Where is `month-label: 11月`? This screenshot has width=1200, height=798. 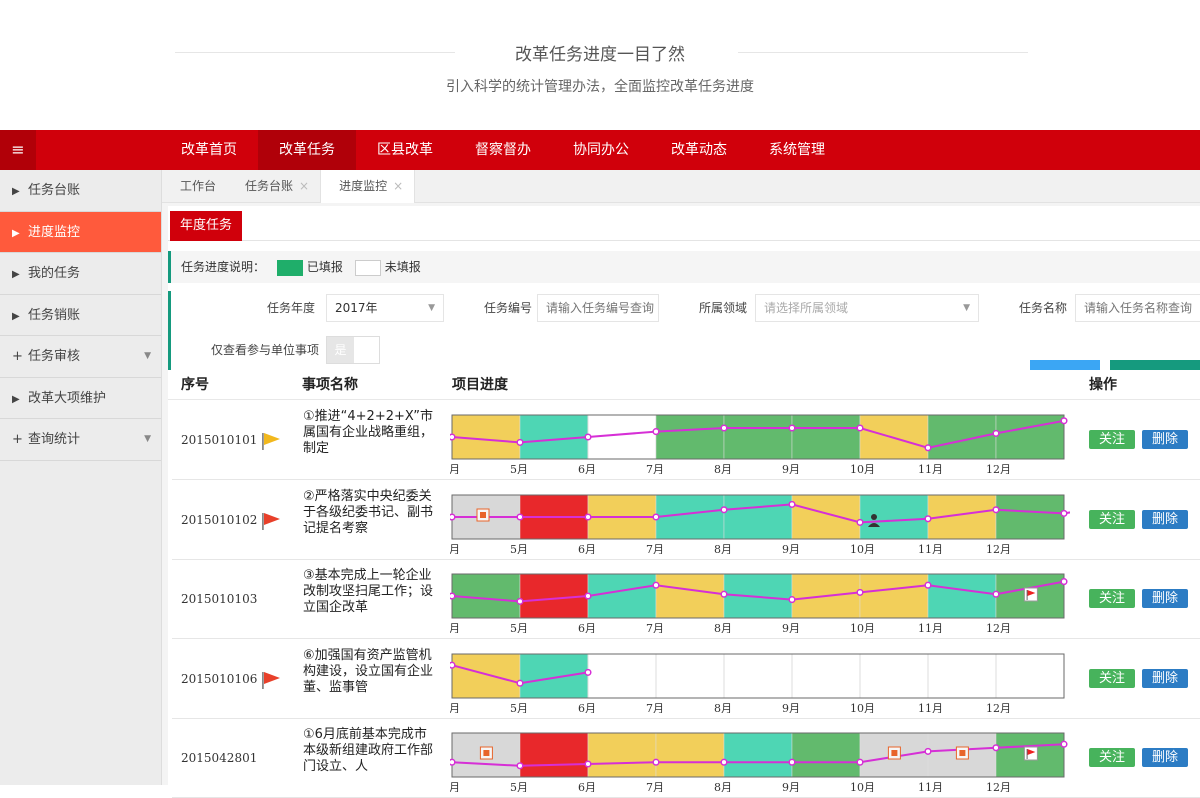
month-label: 11月 is located at coordinates (930, 707).